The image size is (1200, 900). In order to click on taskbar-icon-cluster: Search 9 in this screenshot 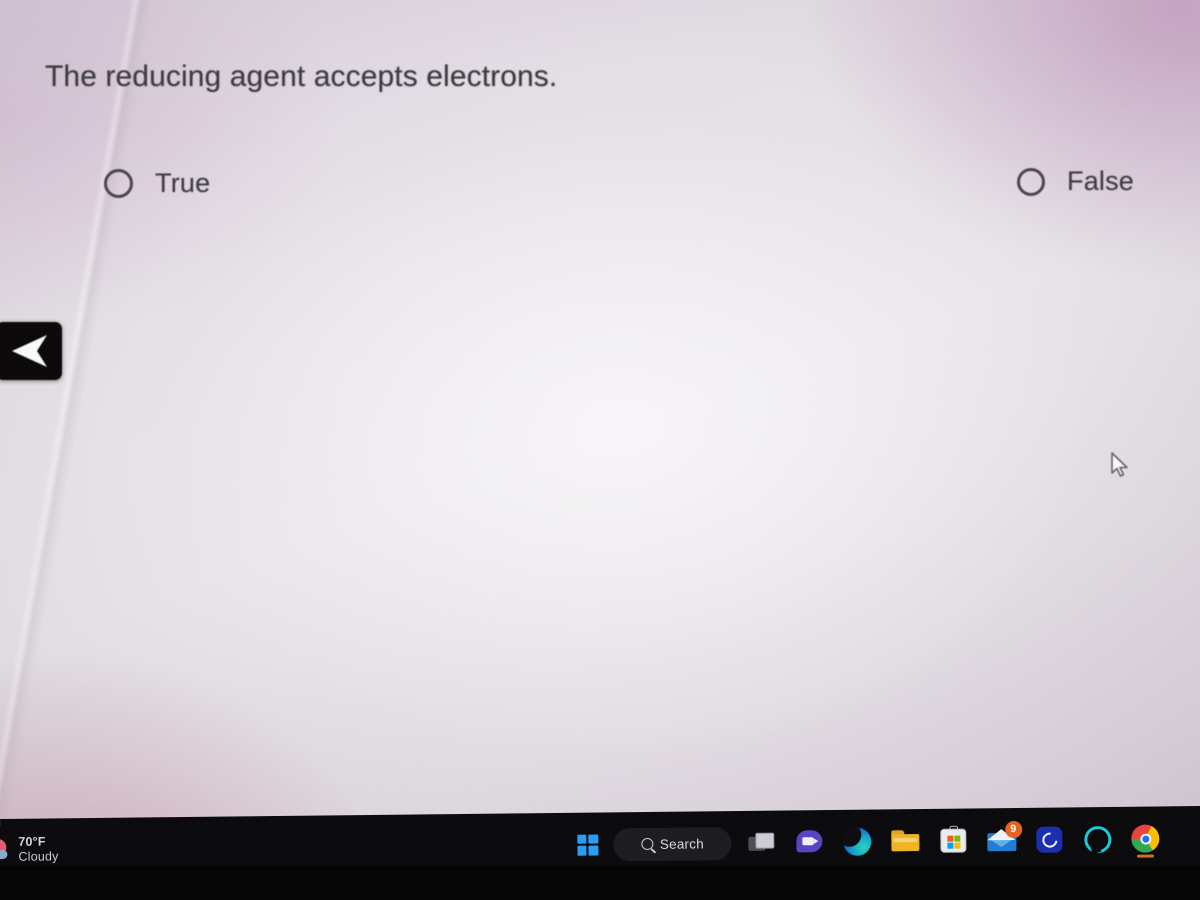, I will do `click(866, 841)`.